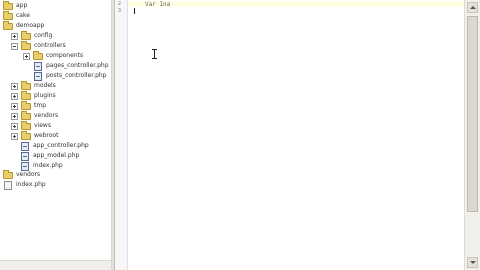  What do you see at coordinates (22, 5) in the screenshot?
I see `tree-item-label: app` at bounding box center [22, 5].